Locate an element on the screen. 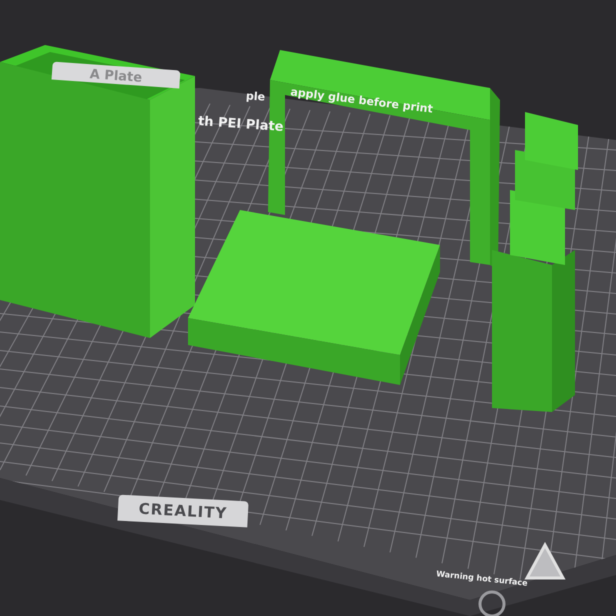 This screenshot has width=616, height=616. warning-hot-surface-icon is located at coordinates (545, 561).